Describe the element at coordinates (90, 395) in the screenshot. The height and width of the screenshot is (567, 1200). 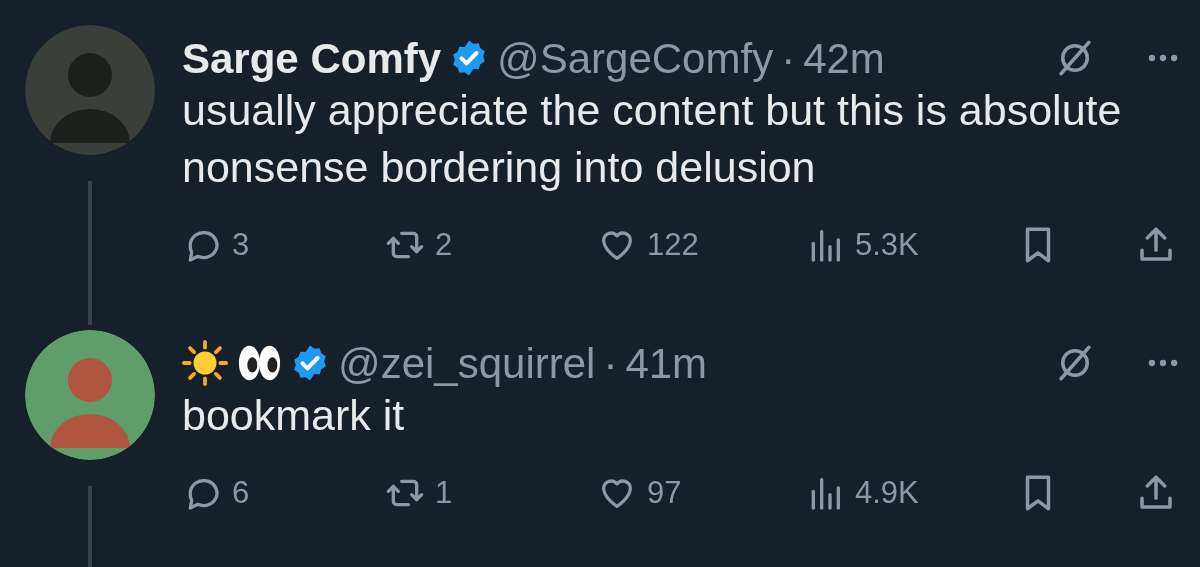
I see `avatar` at that location.